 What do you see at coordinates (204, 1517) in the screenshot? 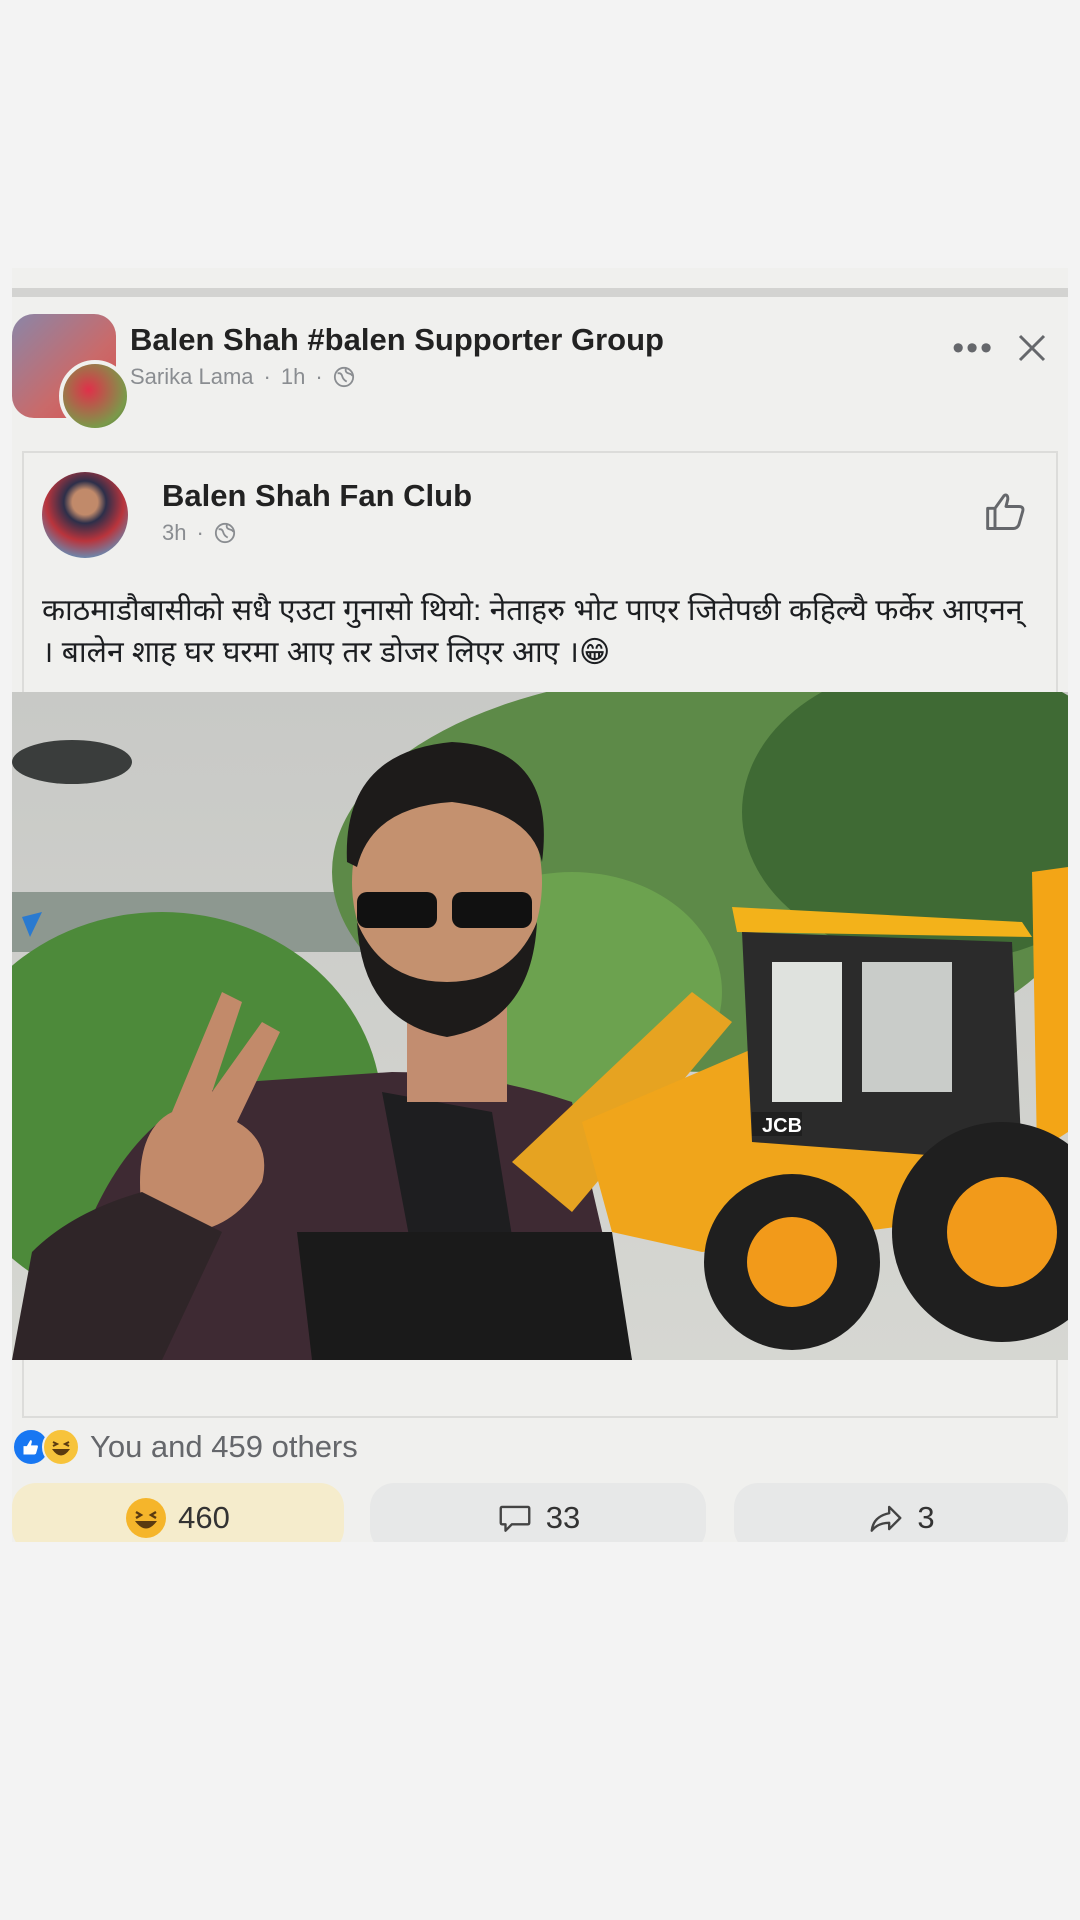
I see `reaction-count: 460` at bounding box center [204, 1517].